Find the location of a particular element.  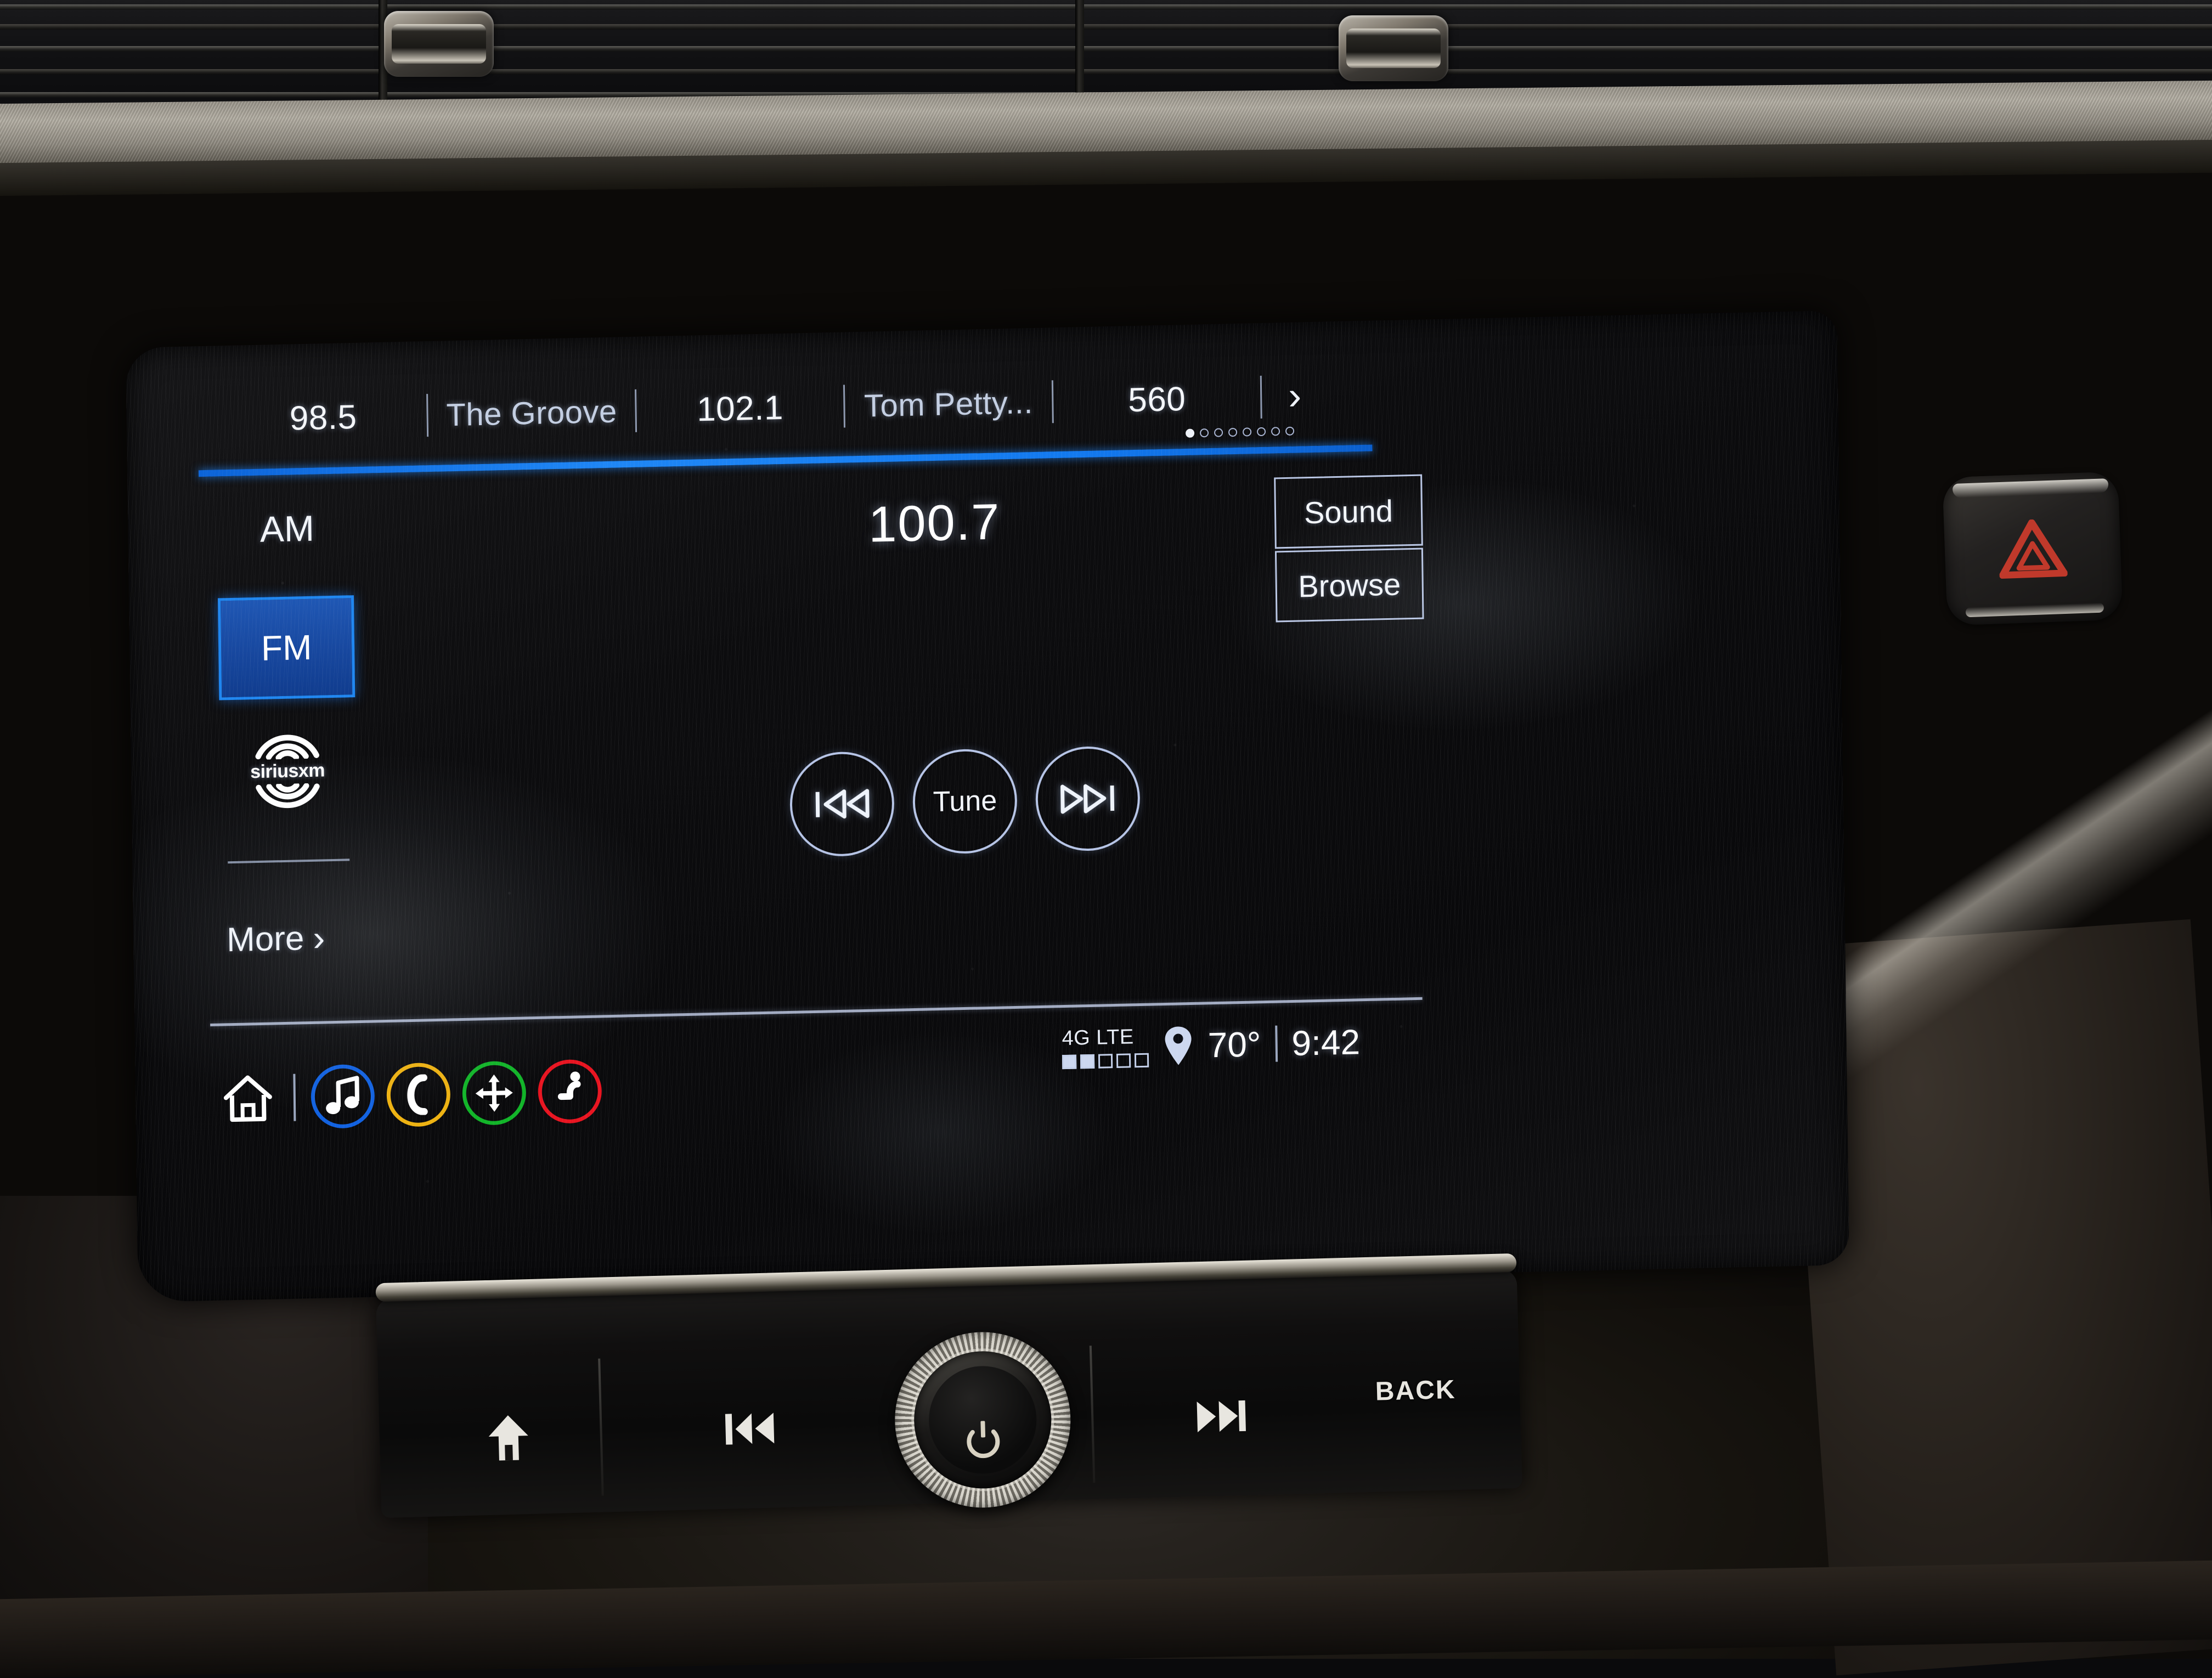

signal-strength-bars is located at coordinates (1105, 1061).